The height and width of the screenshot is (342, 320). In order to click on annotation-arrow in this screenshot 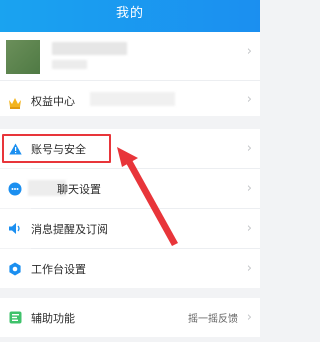, I will do `click(147, 196)`.